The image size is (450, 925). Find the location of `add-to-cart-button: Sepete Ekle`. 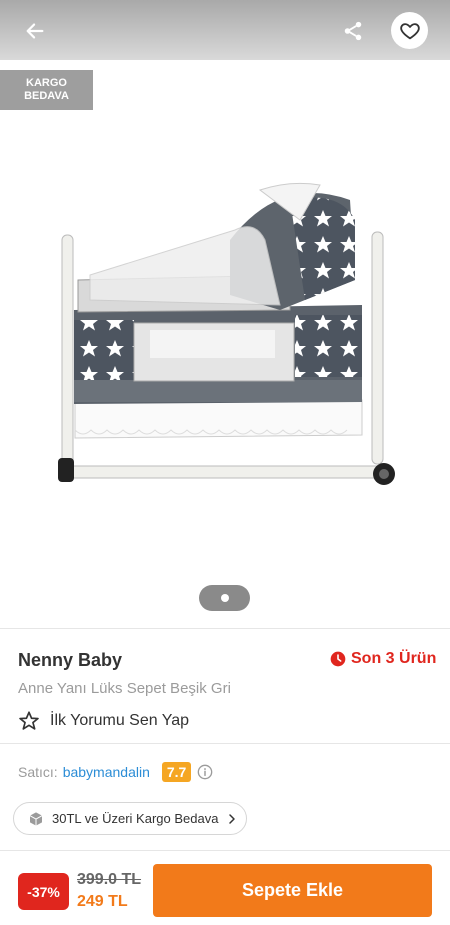

add-to-cart-button: Sepete Ekle is located at coordinates (292, 890).